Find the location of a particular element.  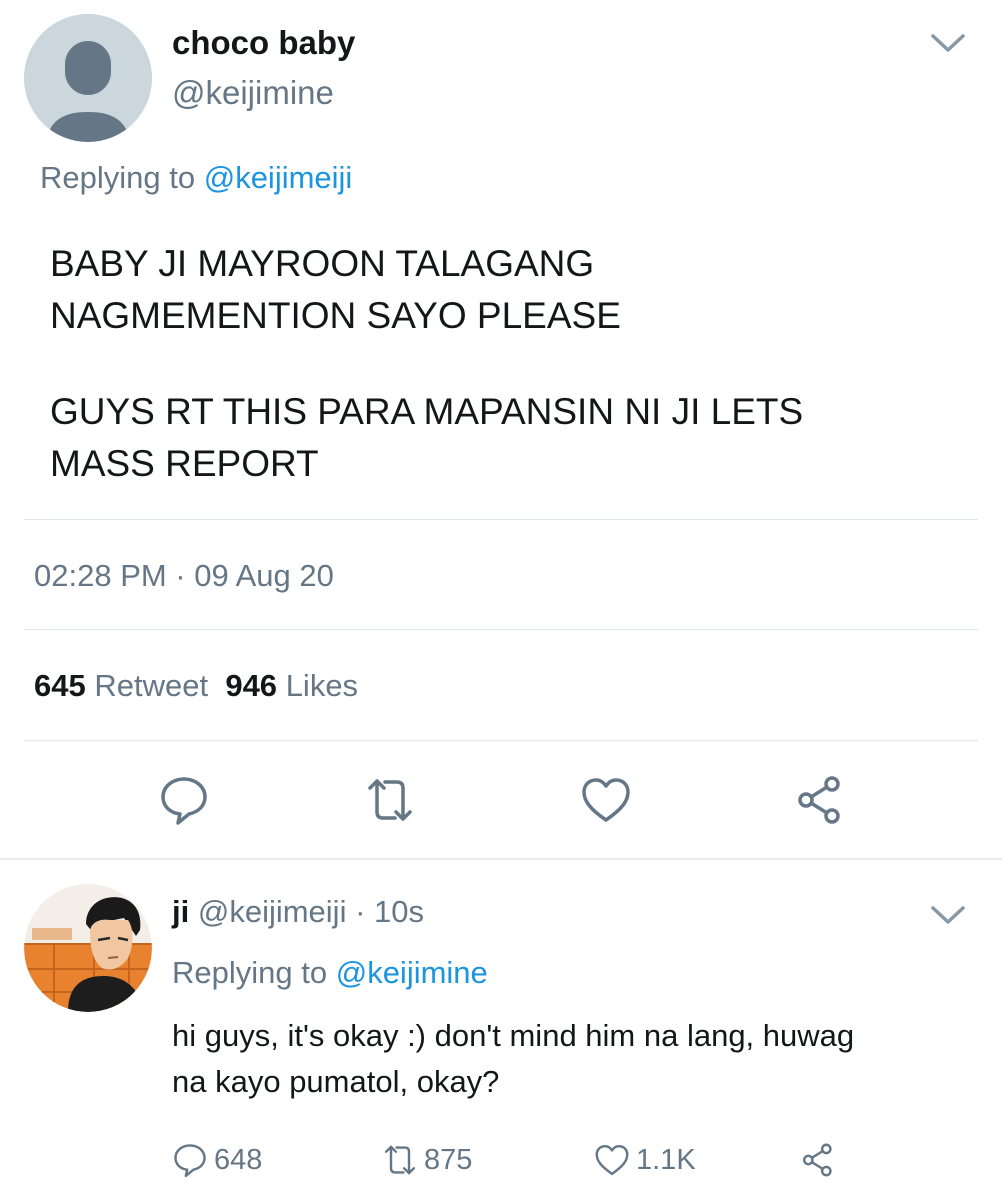

default-avatar is located at coordinates (88, 78).